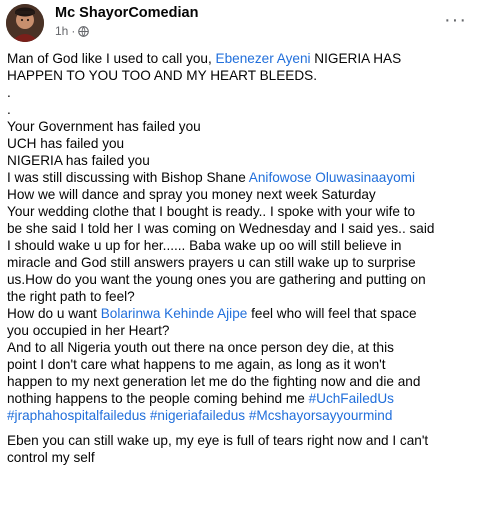 The height and width of the screenshot is (509, 489). What do you see at coordinates (126, 13) in the screenshot?
I see `author-name: Mc ShayorComedian` at bounding box center [126, 13].